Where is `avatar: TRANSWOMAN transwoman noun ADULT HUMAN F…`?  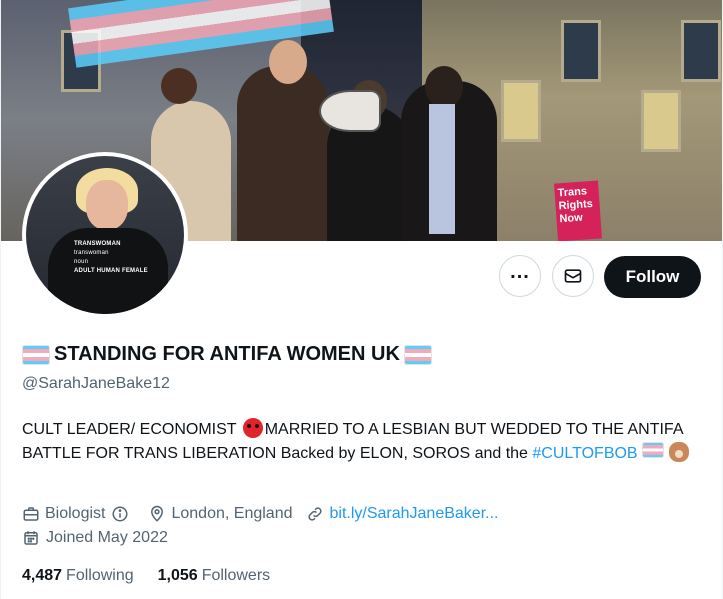 avatar: TRANSWOMAN transwoman noun ADULT HUMAN F… is located at coordinates (105, 235).